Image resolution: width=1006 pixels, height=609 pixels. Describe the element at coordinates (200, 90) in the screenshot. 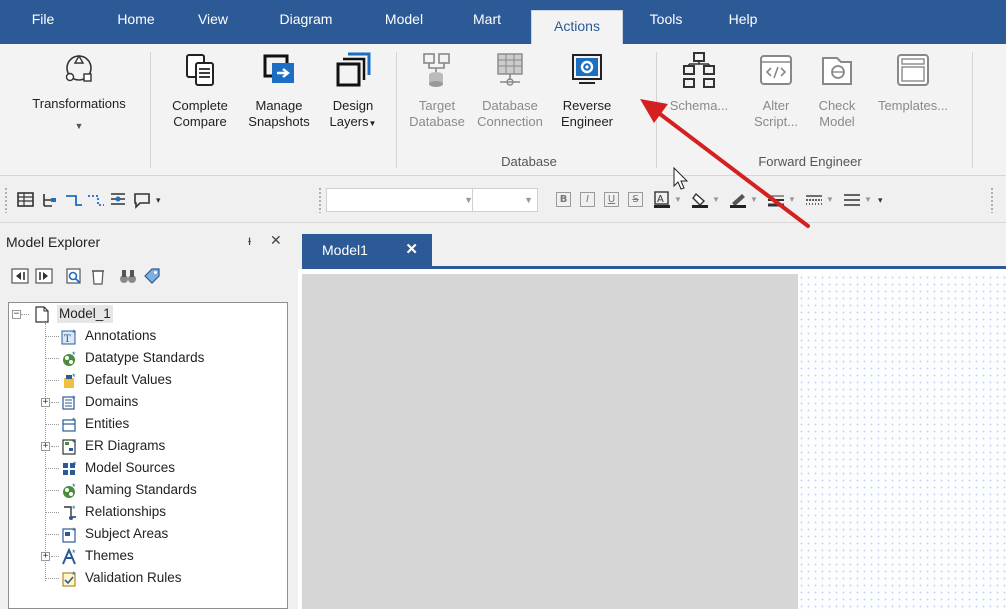

I see `complete-compare-button: Complete Compare` at that location.